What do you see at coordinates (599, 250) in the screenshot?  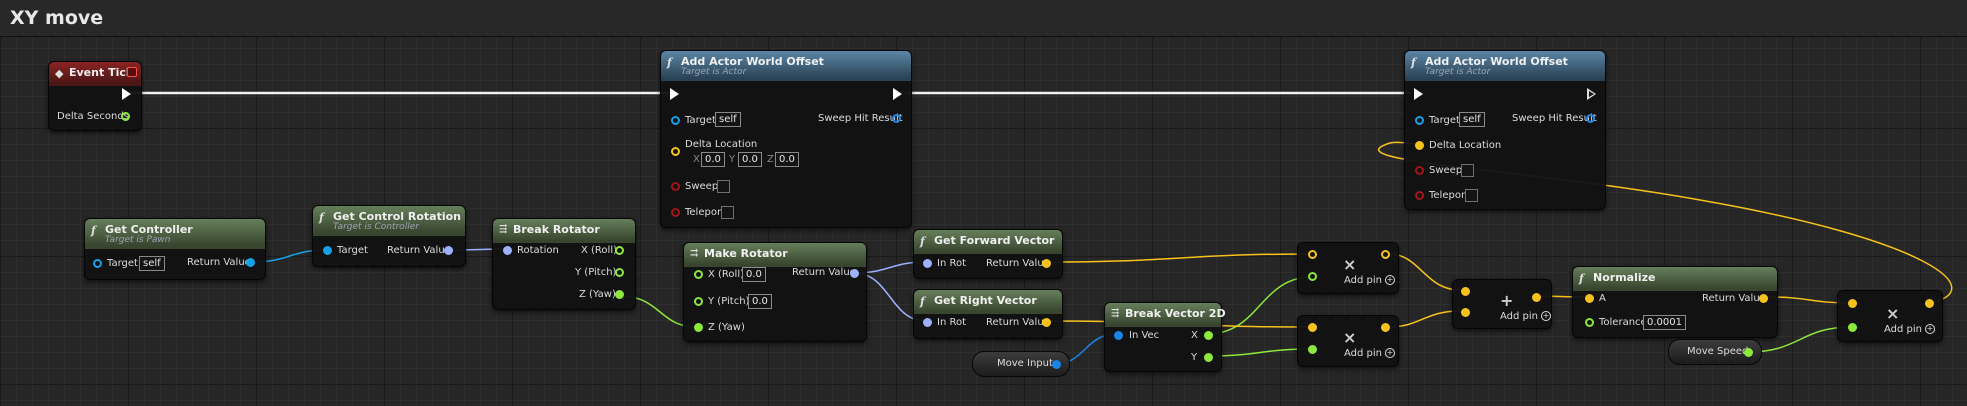 I see `pin-label-x-roll: X (Roll)` at bounding box center [599, 250].